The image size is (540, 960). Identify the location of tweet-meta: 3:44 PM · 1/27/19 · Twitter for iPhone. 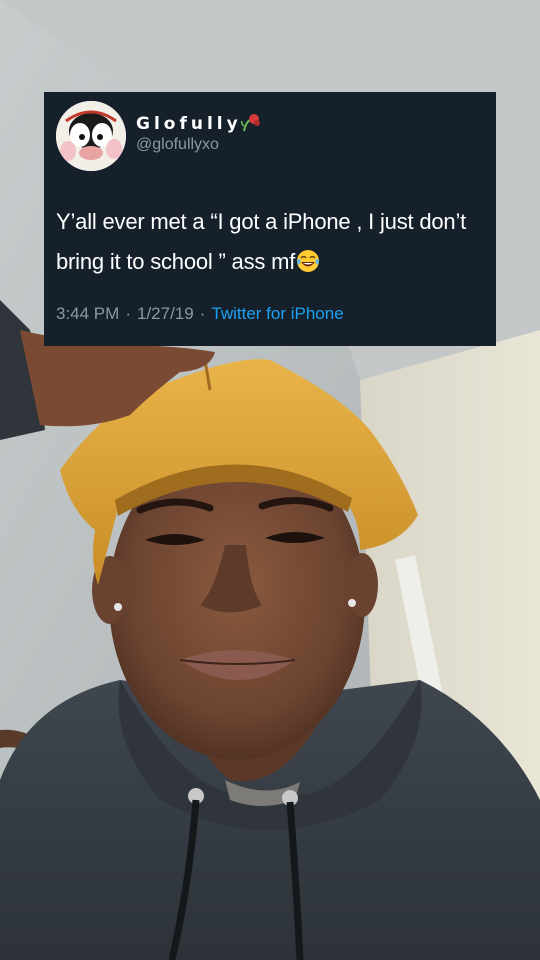
(200, 314).